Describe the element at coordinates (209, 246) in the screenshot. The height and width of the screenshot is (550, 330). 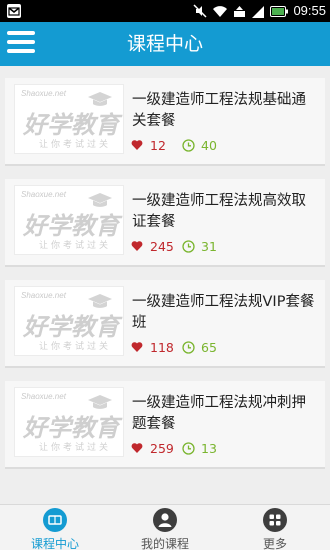
I see `hours-count: 31` at that location.